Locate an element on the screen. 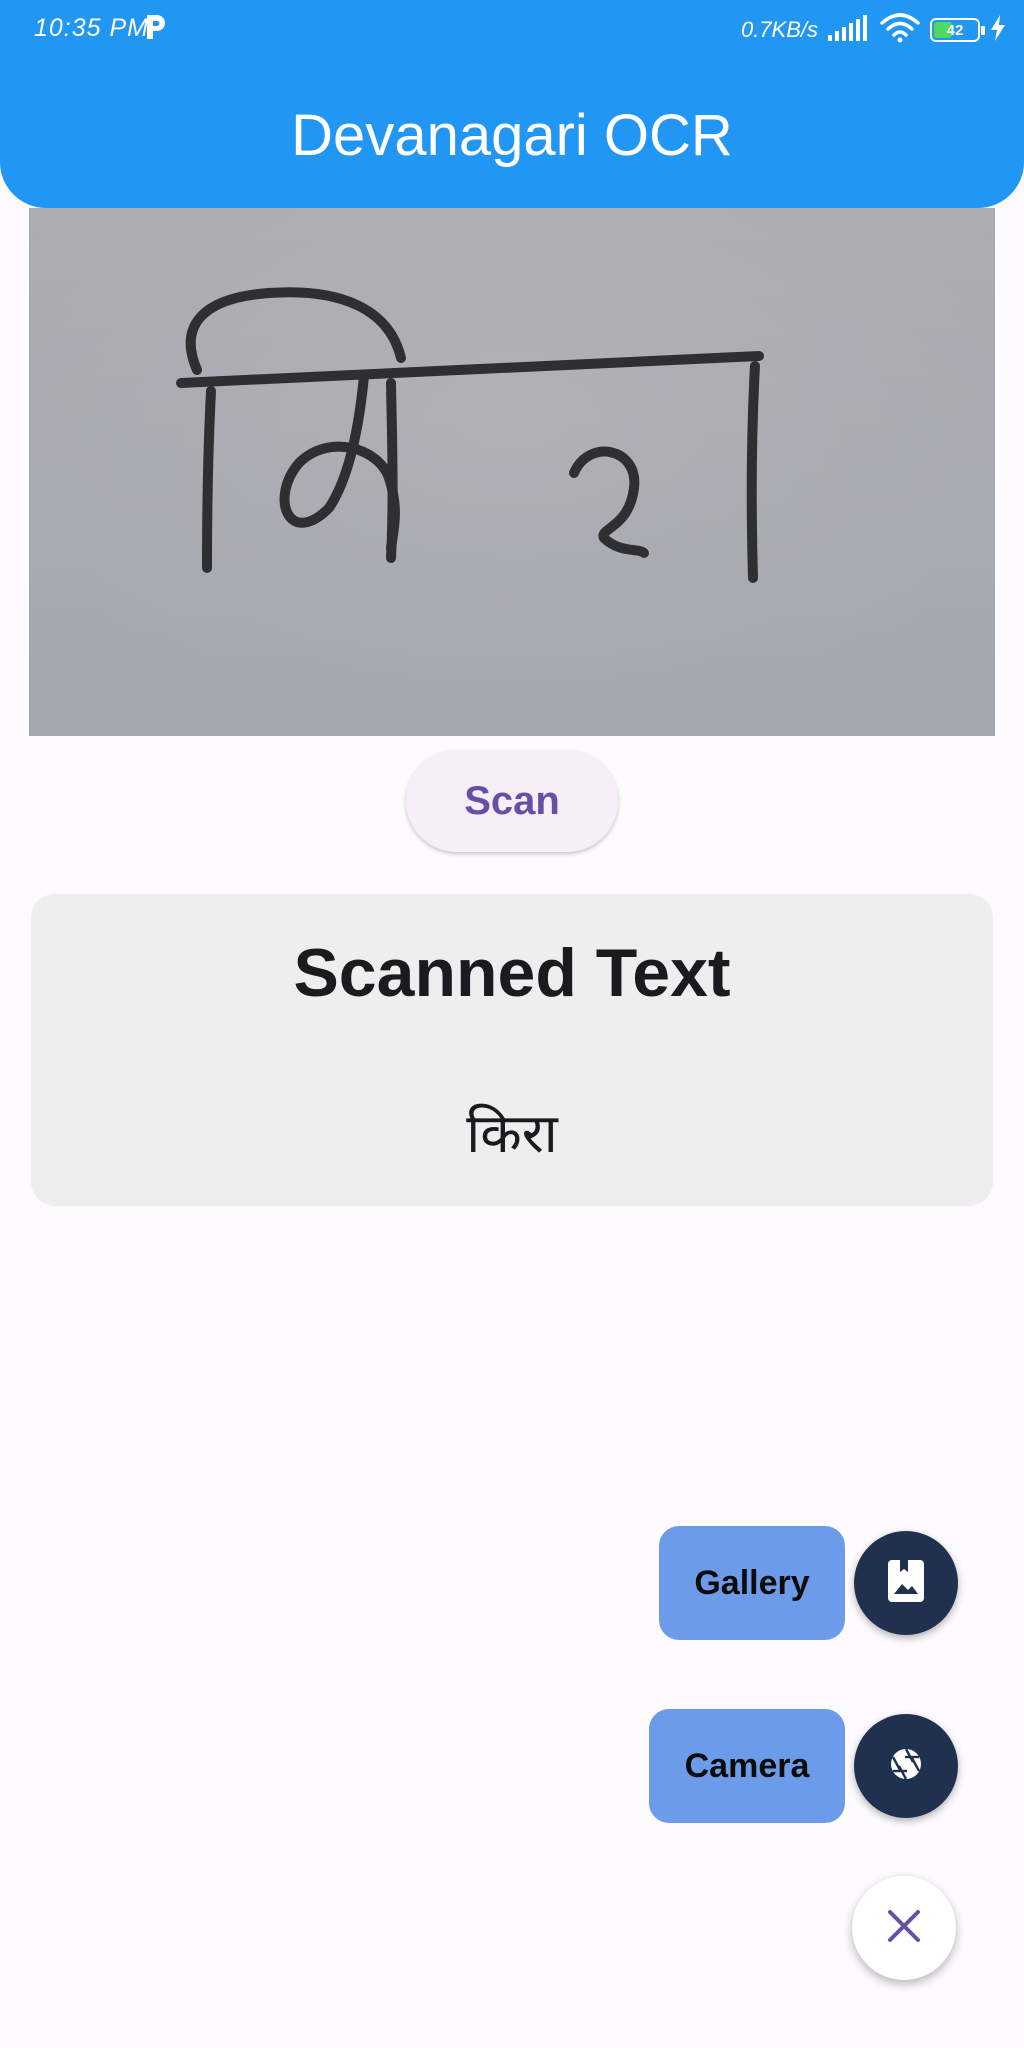  gallery-button is located at coordinates (906, 1583).